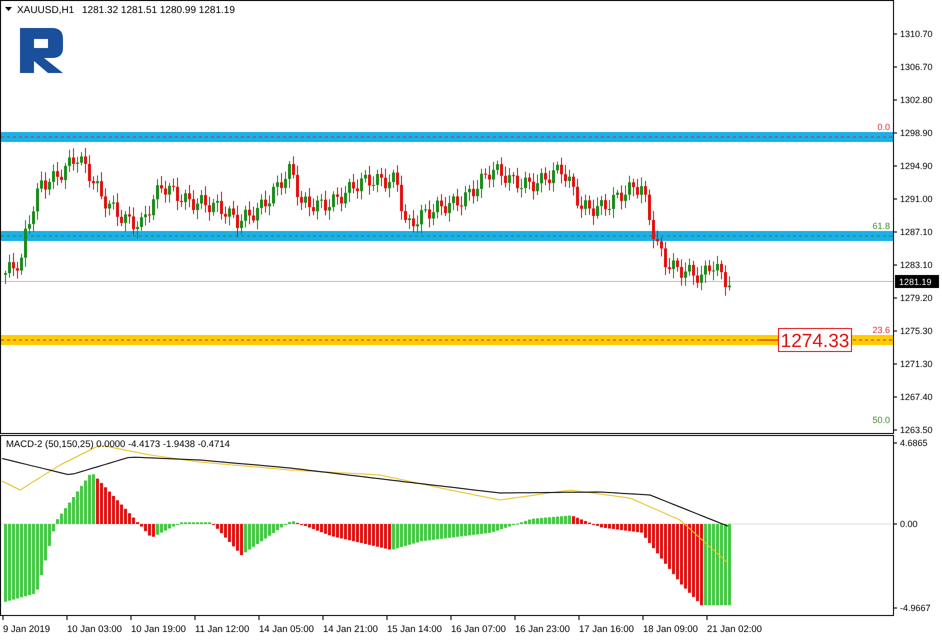 The width and height of the screenshot is (942, 640). I want to click on time-axis-label: 14 Jan 21:00, so click(350, 629).